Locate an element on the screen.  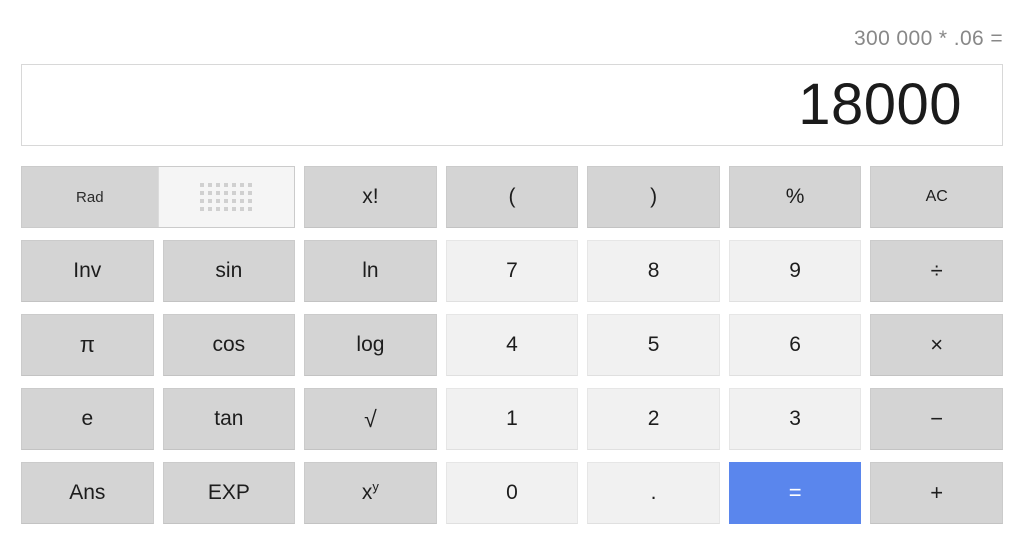
key-inverse: Inv is located at coordinates (87, 271).